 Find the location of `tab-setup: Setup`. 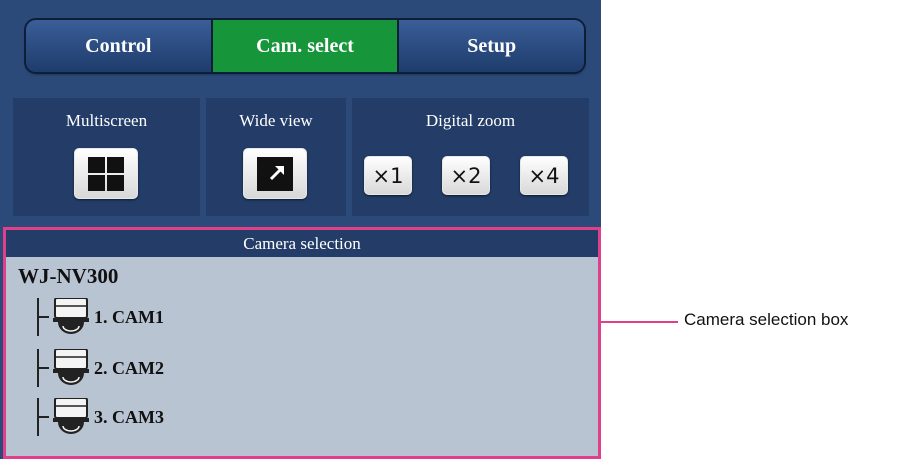

tab-setup: Setup is located at coordinates (491, 46).